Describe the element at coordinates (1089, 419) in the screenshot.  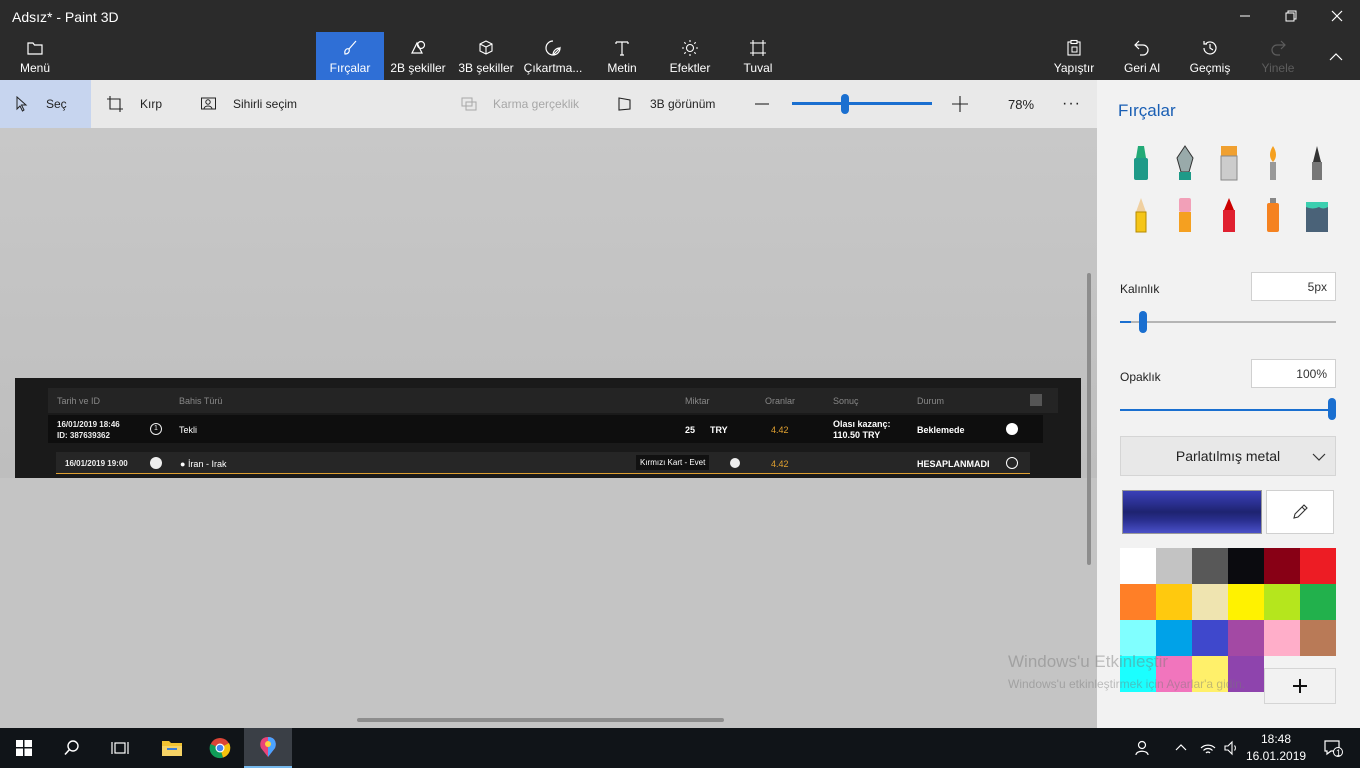
I see `vertical-scrollbar` at that location.